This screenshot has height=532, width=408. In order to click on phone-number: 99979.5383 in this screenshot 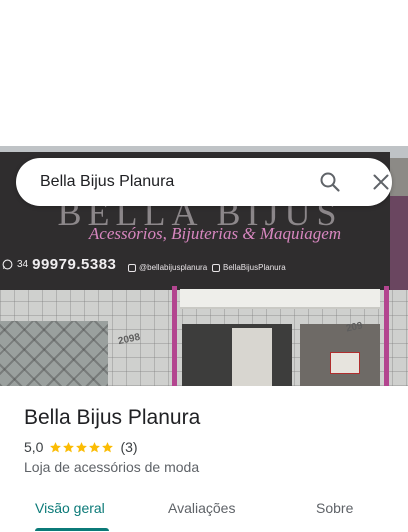, I will do `click(74, 264)`.